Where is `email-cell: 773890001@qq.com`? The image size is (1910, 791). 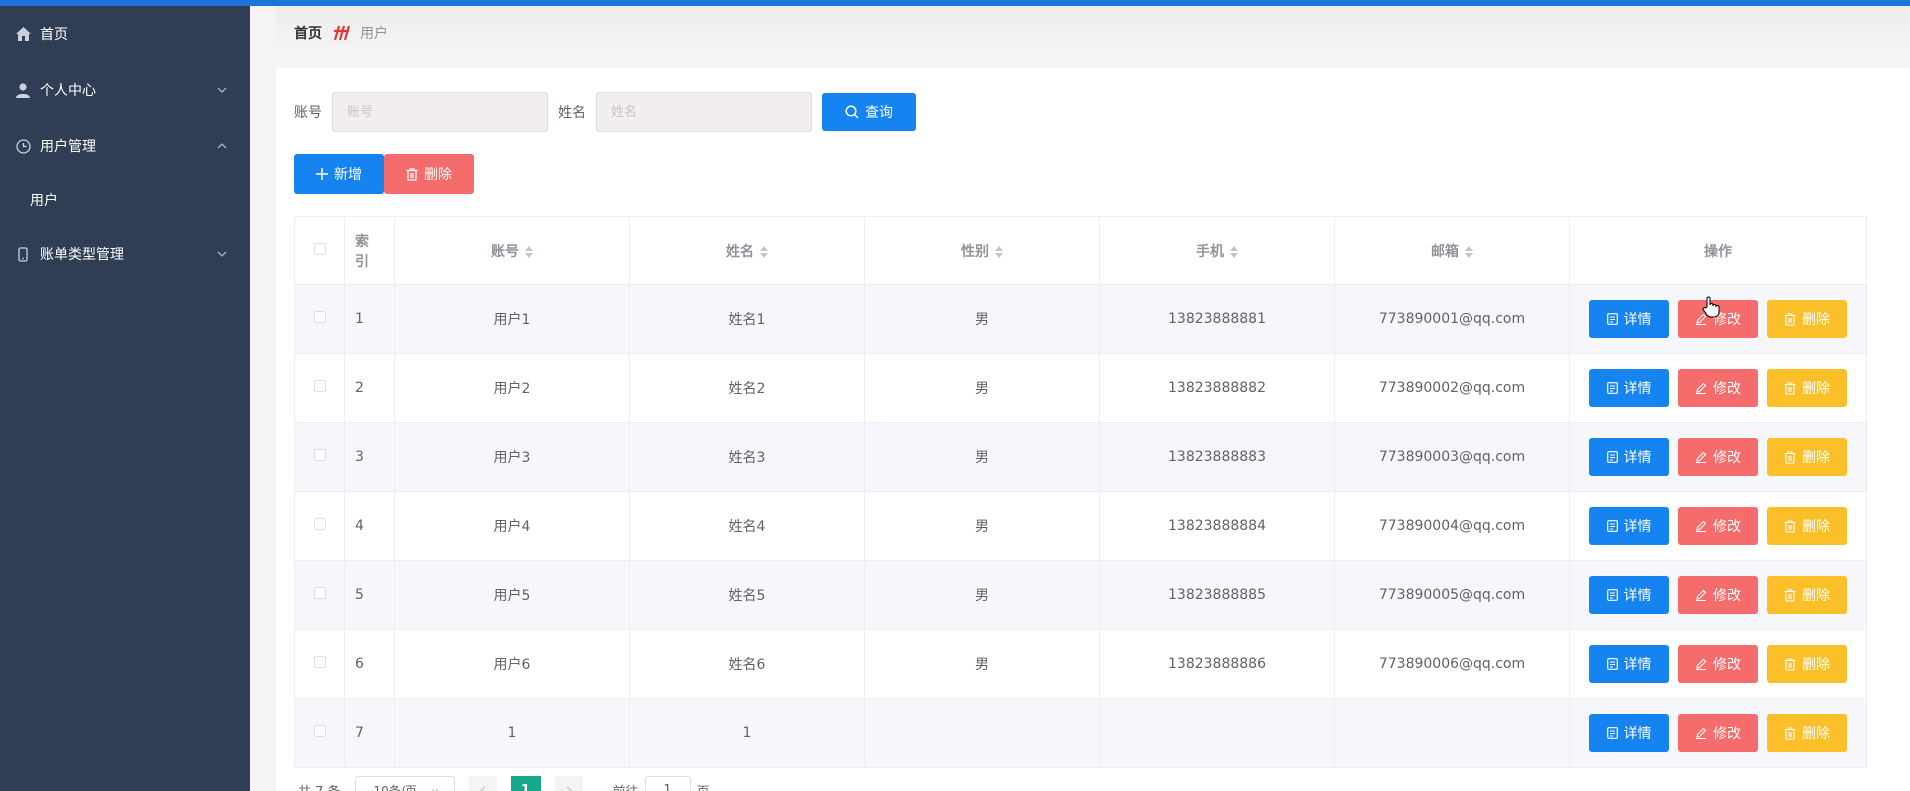
email-cell: 773890001@qq.com is located at coordinates (1452, 319).